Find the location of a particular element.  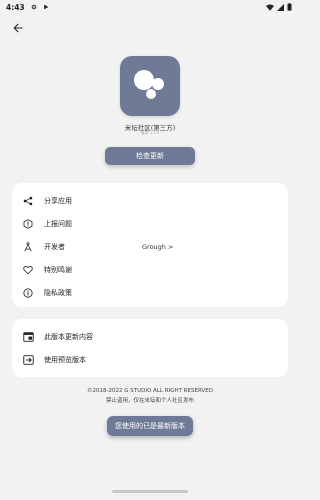

menu-item-thanks: 特别鸣谢 is located at coordinates (150, 269).